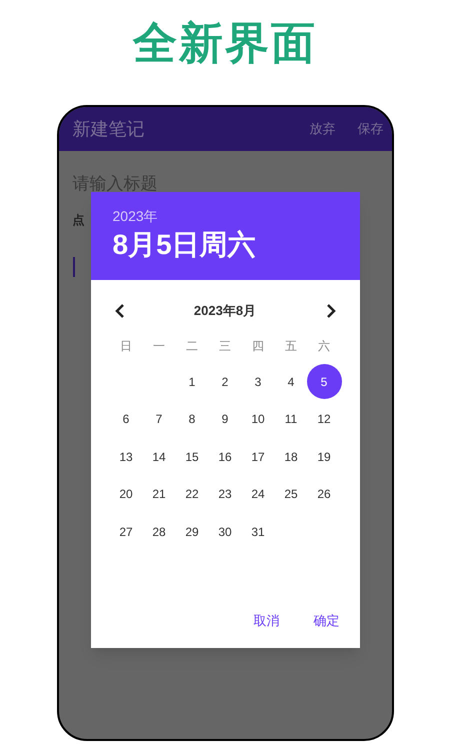 This screenshot has width=450, height=748. I want to click on calendar-day: 4, so click(291, 382).